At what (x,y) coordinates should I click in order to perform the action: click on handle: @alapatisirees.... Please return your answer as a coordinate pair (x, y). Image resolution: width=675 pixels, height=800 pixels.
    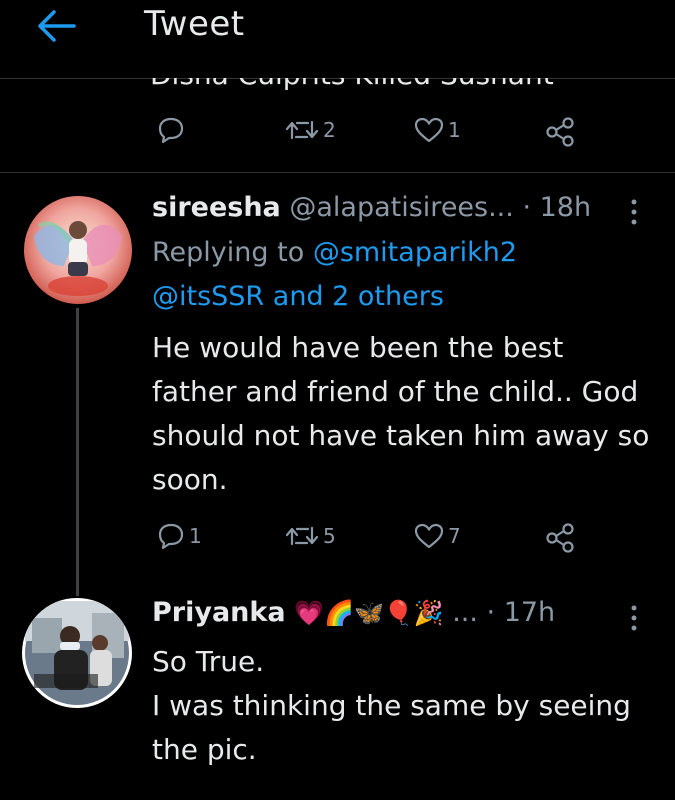
    Looking at the image, I should click on (401, 207).